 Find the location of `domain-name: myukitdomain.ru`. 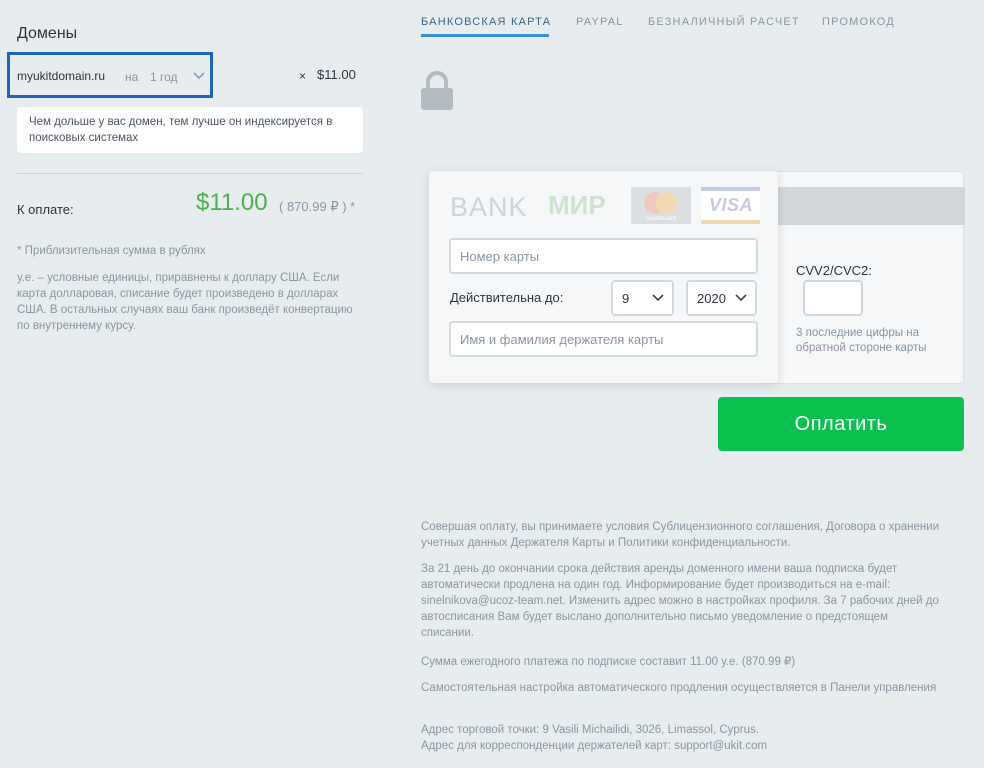

domain-name: myukitdomain.ru is located at coordinates (61, 76).